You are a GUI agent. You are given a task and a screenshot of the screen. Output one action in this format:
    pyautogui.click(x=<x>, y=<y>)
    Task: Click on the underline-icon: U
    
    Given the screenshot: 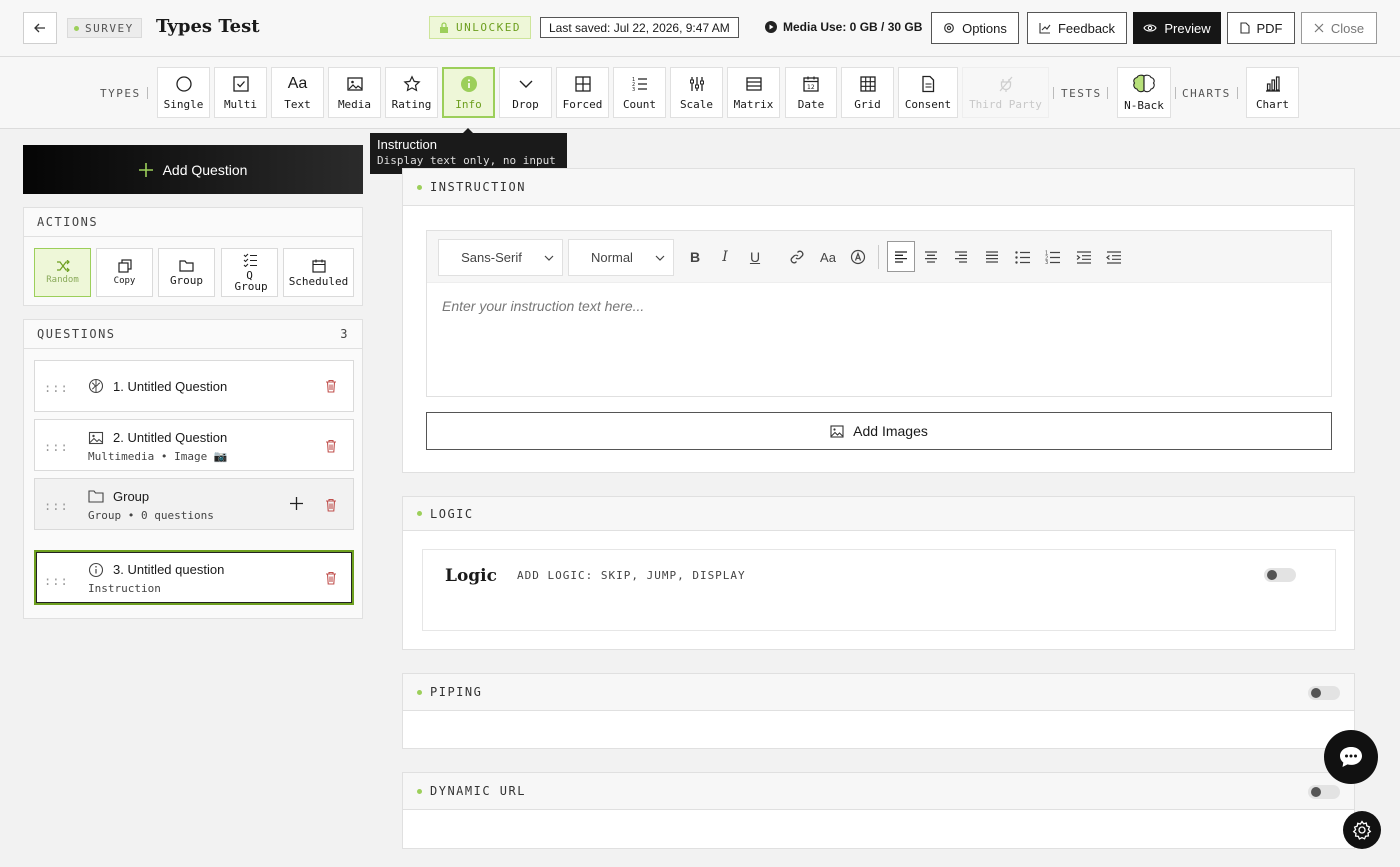 What is the action you would take?
    pyautogui.click(x=755, y=257)
    